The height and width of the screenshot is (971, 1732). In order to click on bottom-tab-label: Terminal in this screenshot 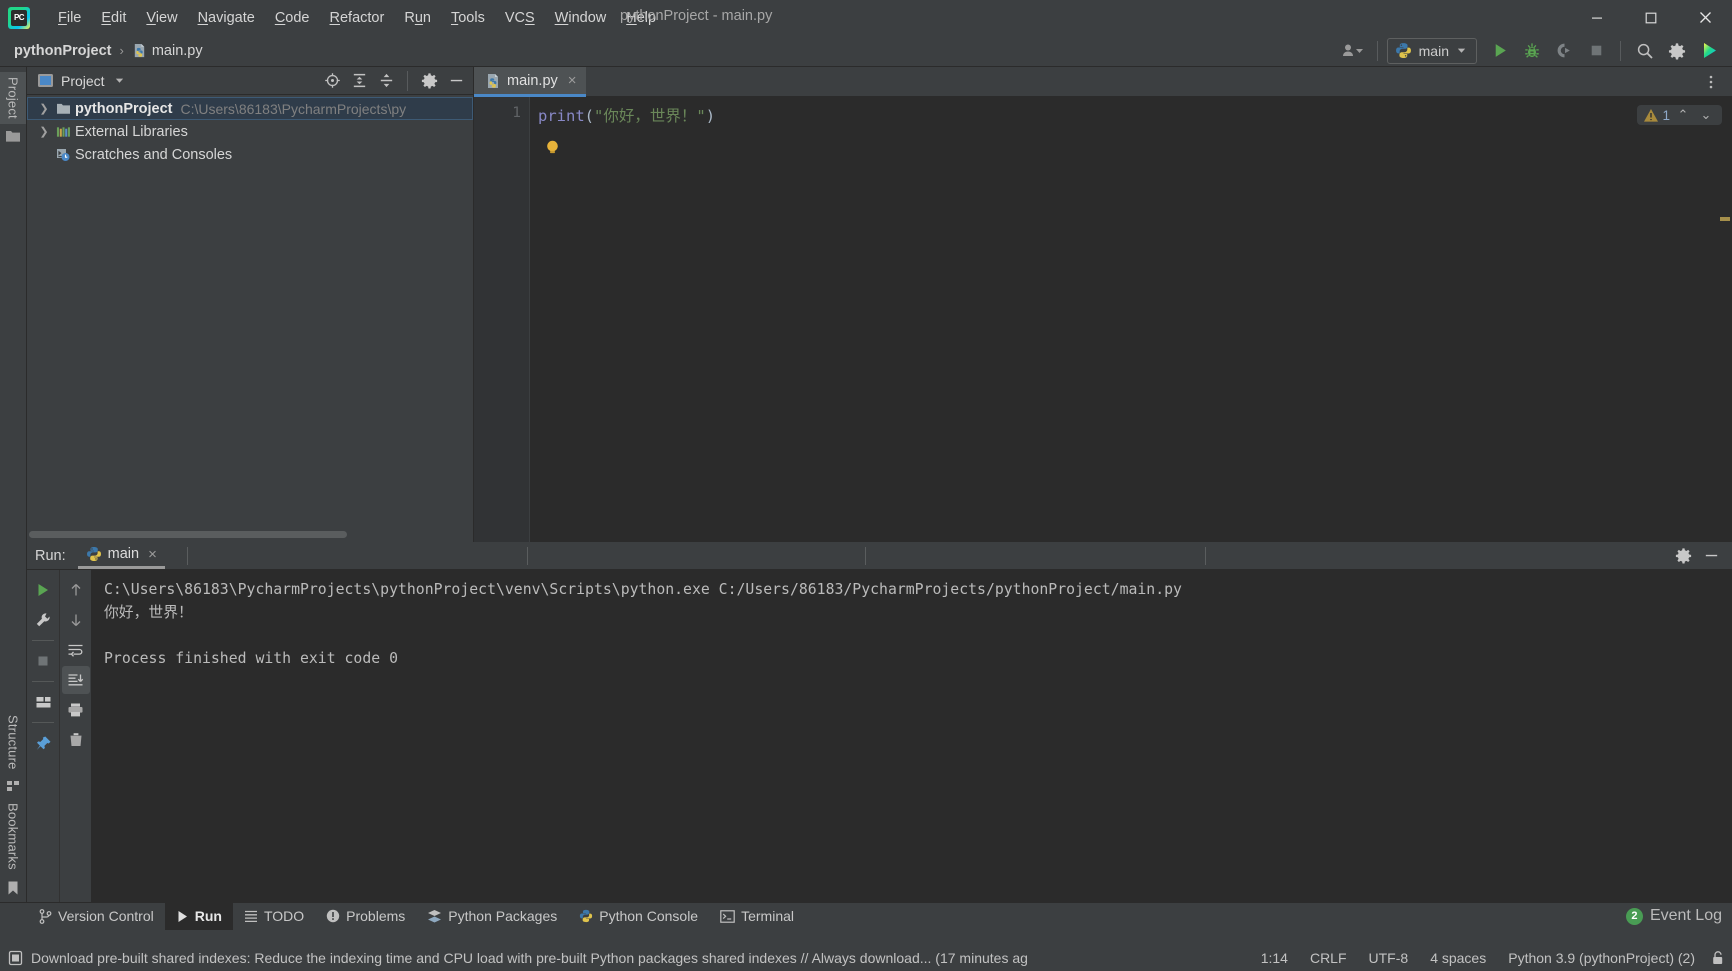, I will do `click(767, 916)`.